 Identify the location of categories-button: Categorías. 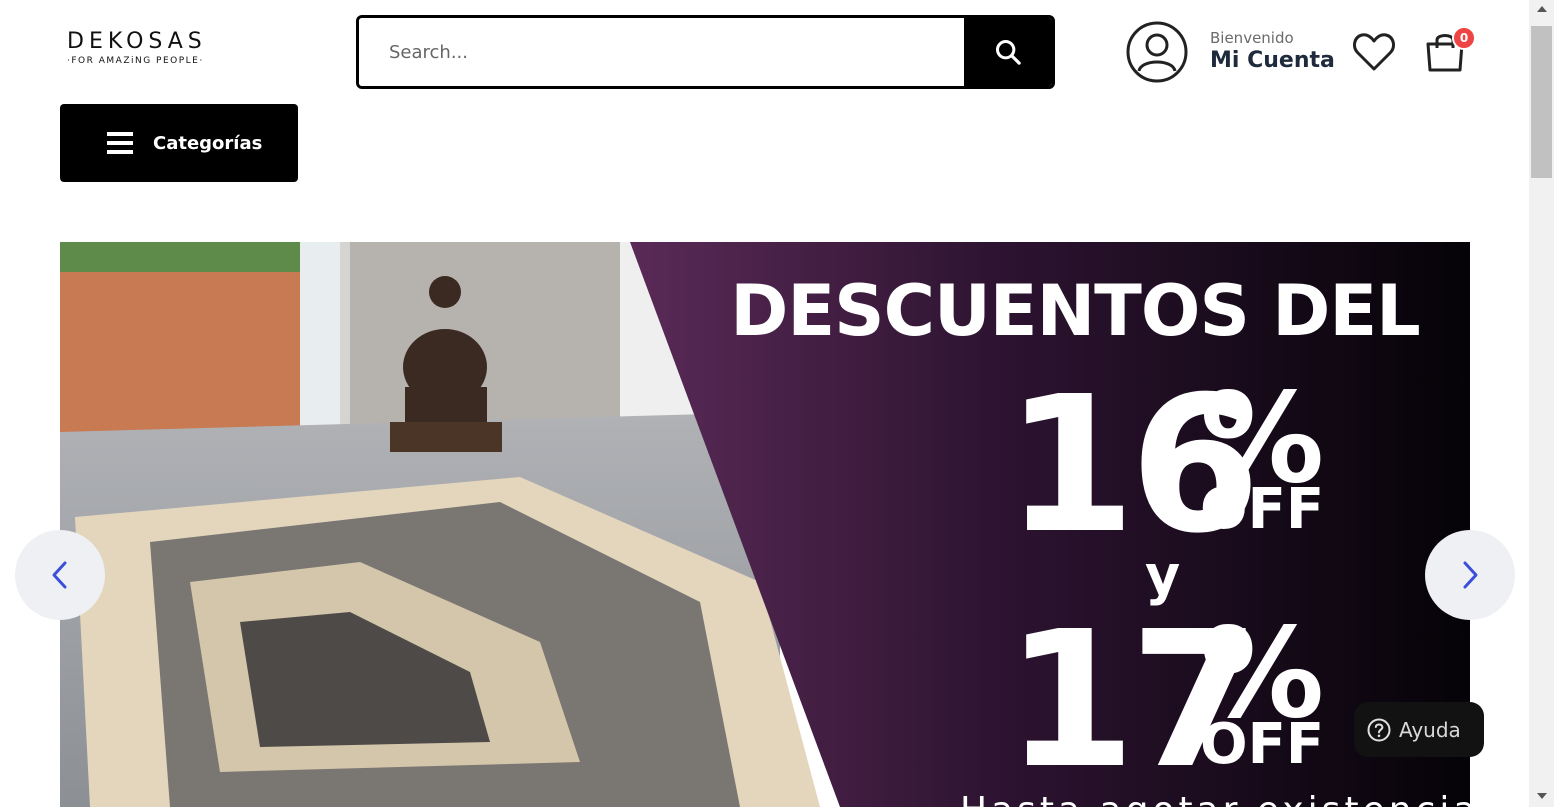
(179, 143).